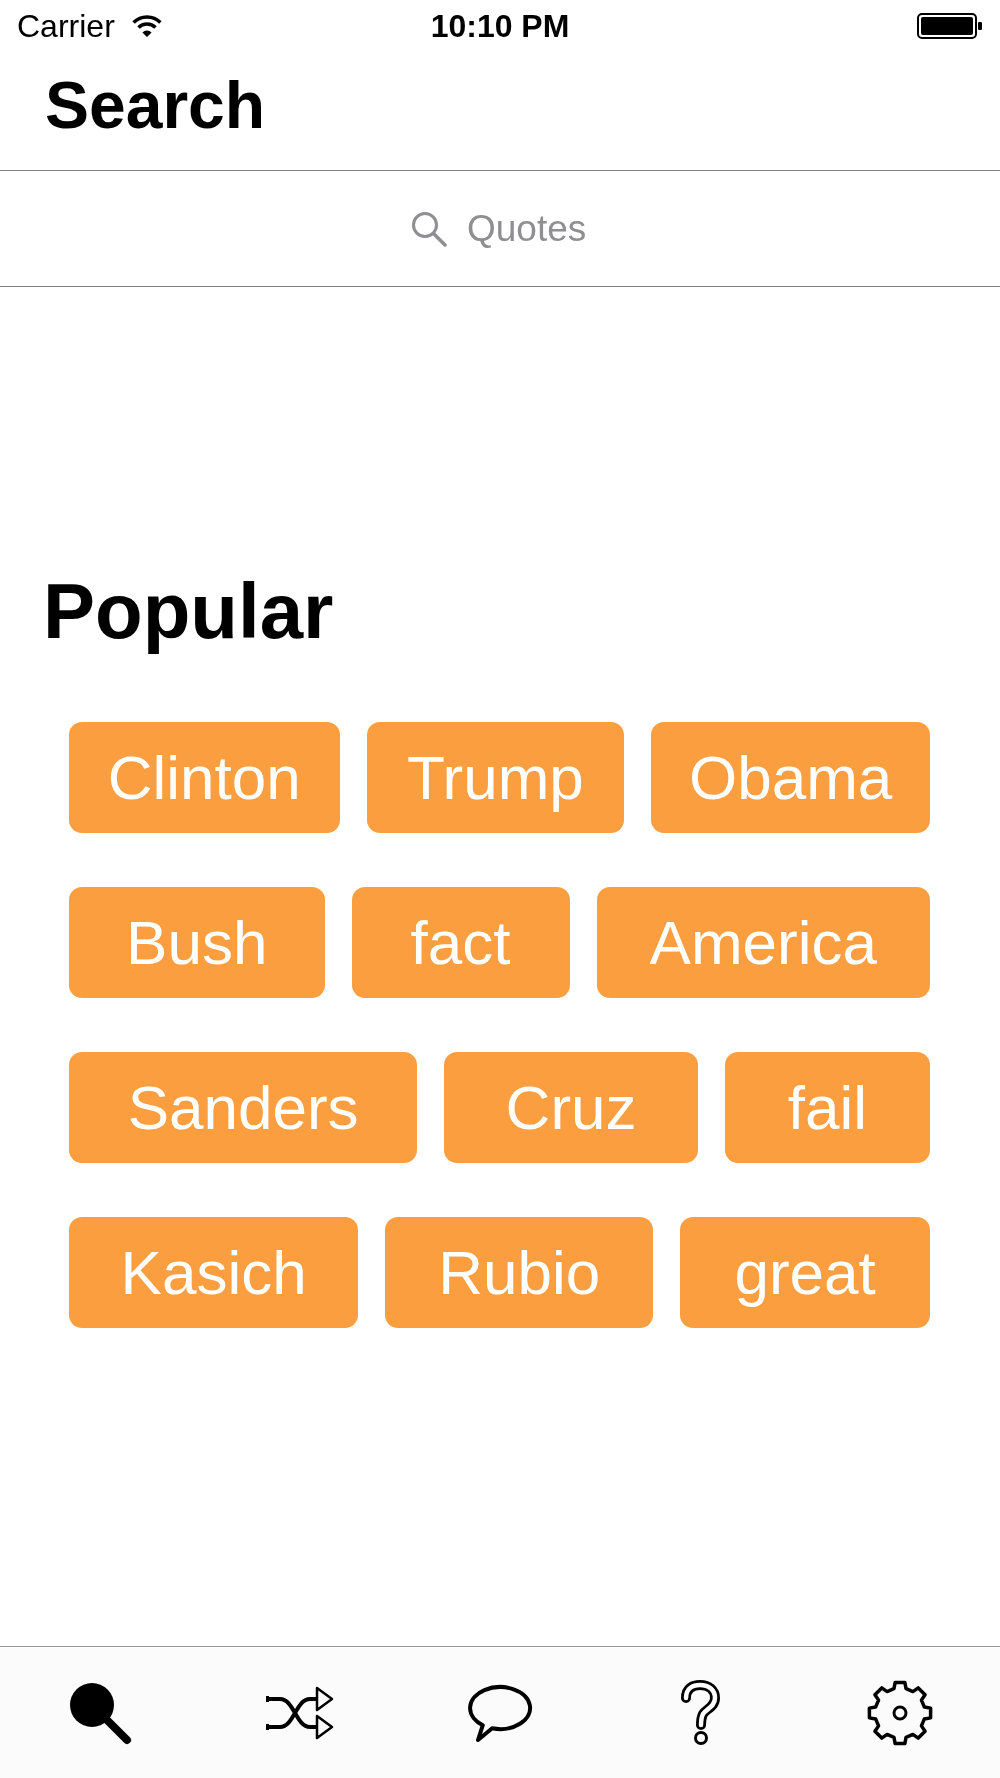 The image size is (1000, 1778). I want to click on battery-icon, so click(950, 26).